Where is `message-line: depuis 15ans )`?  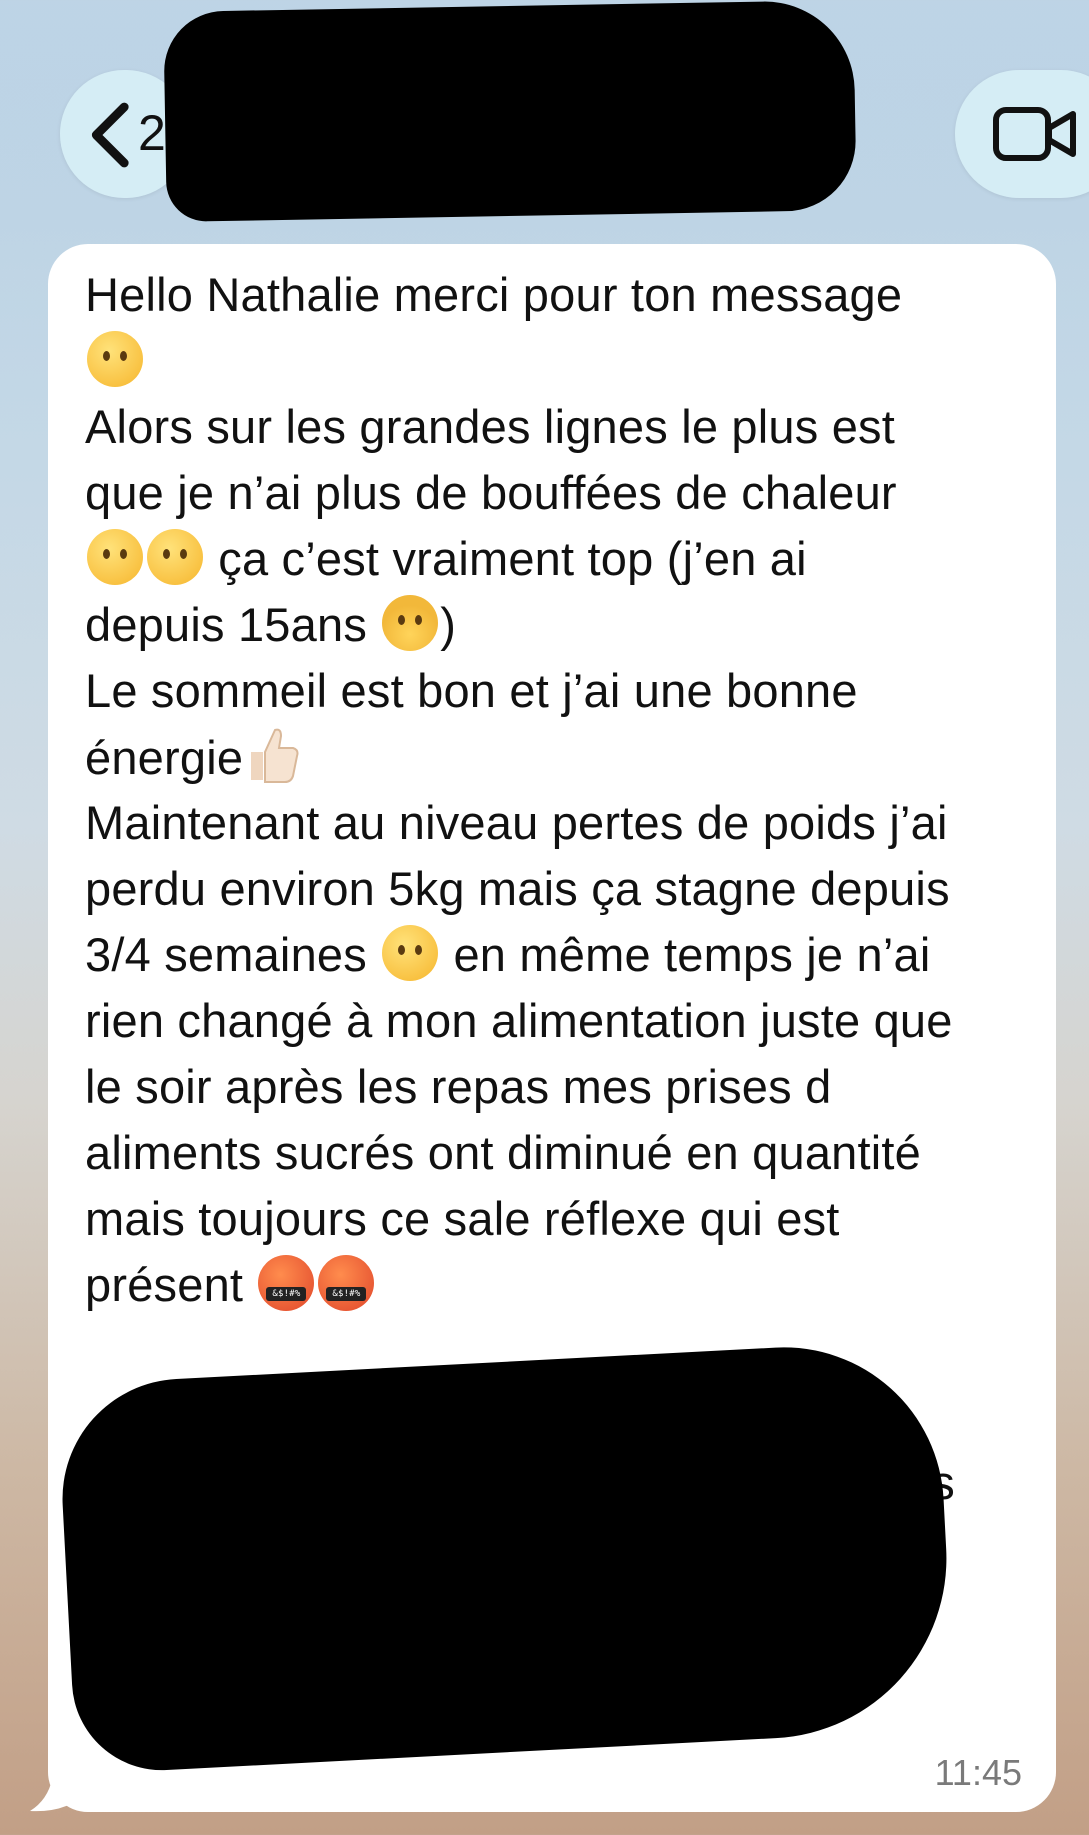 message-line: depuis 15ans ) is located at coordinates (565, 625).